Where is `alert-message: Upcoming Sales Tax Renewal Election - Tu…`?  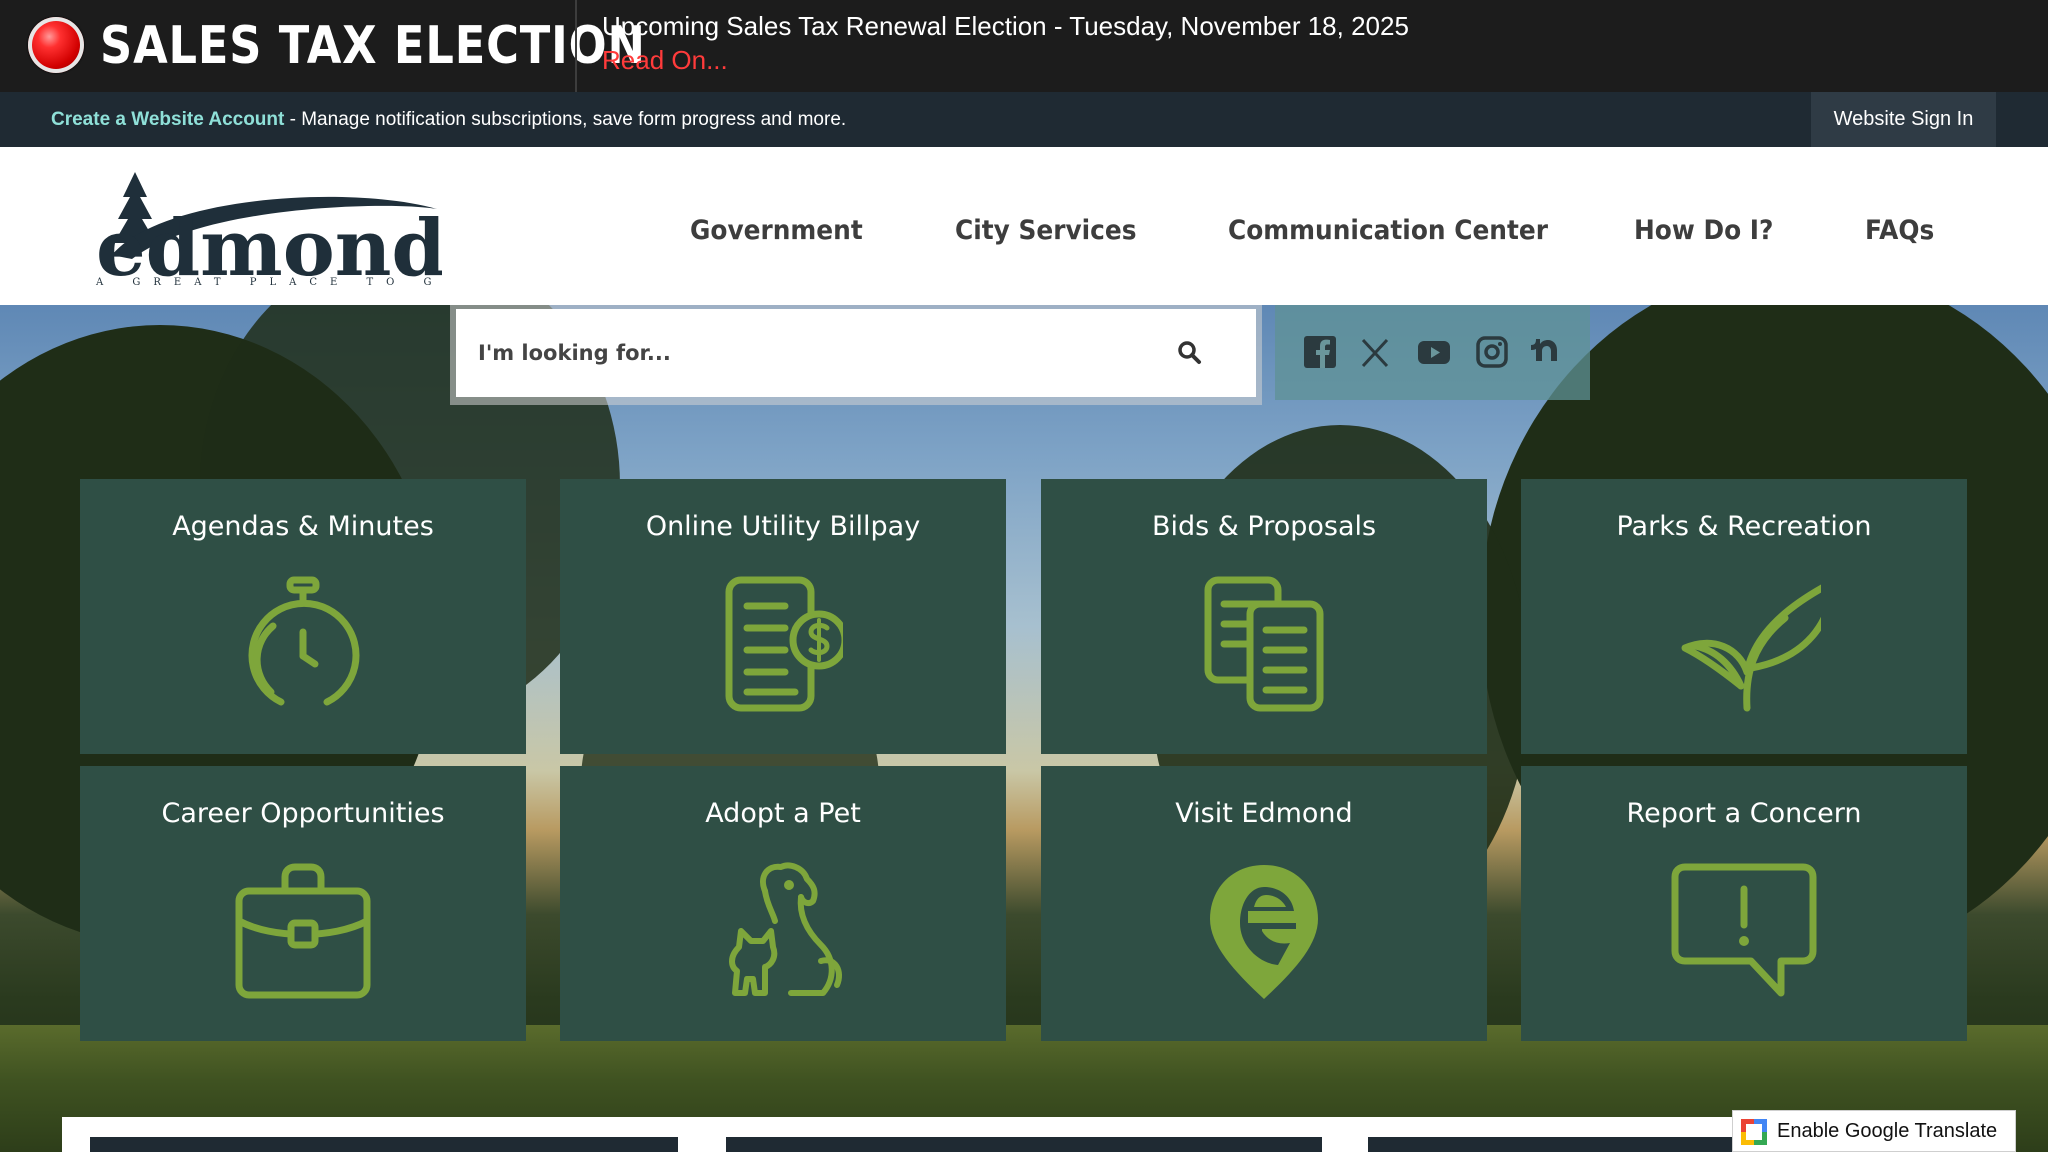 alert-message: Upcoming Sales Tax Renewal Election - Tu… is located at coordinates (1005, 26).